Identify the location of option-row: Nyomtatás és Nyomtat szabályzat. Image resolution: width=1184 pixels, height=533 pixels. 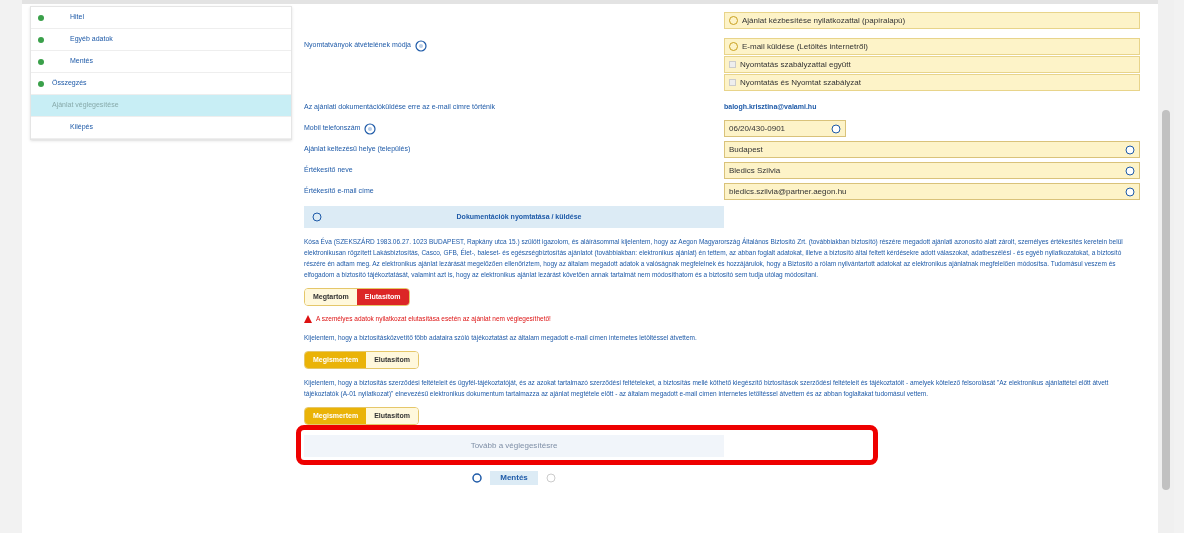
(932, 82).